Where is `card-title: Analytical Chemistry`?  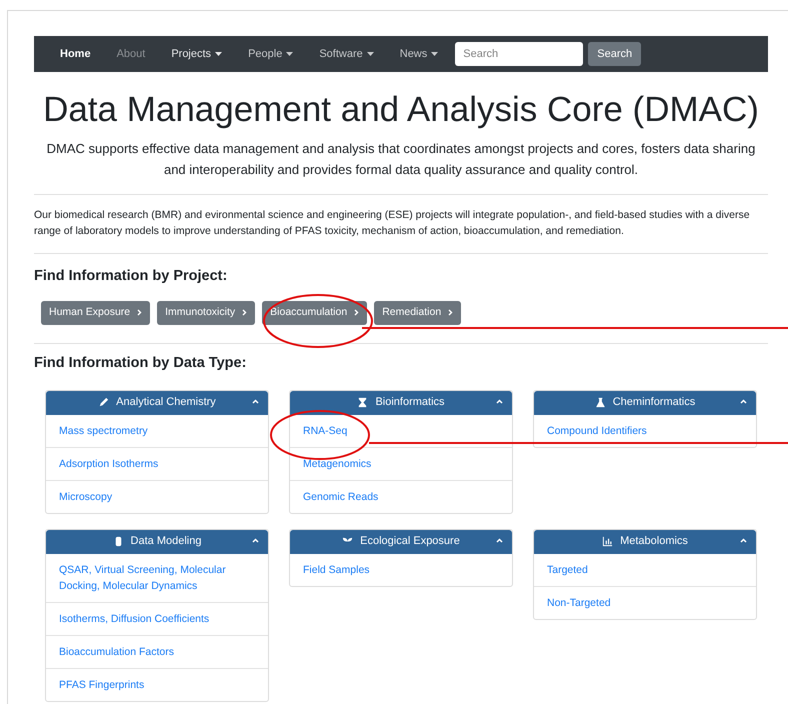
card-title: Analytical Chemistry is located at coordinates (166, 402).